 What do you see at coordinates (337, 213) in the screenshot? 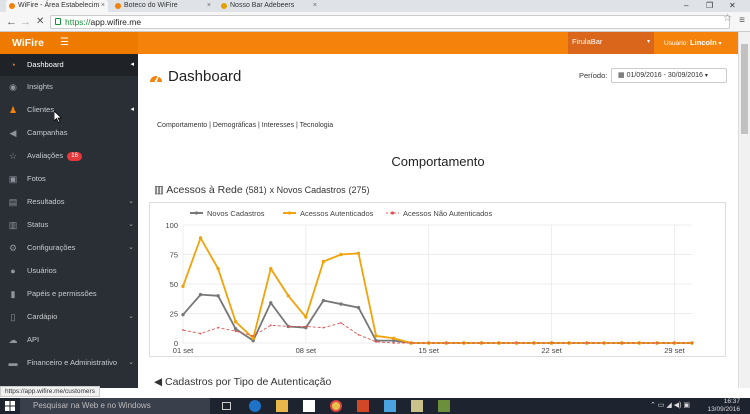
I see `legend-label: Acessos Autenticados` at bounding box center [337, 213].